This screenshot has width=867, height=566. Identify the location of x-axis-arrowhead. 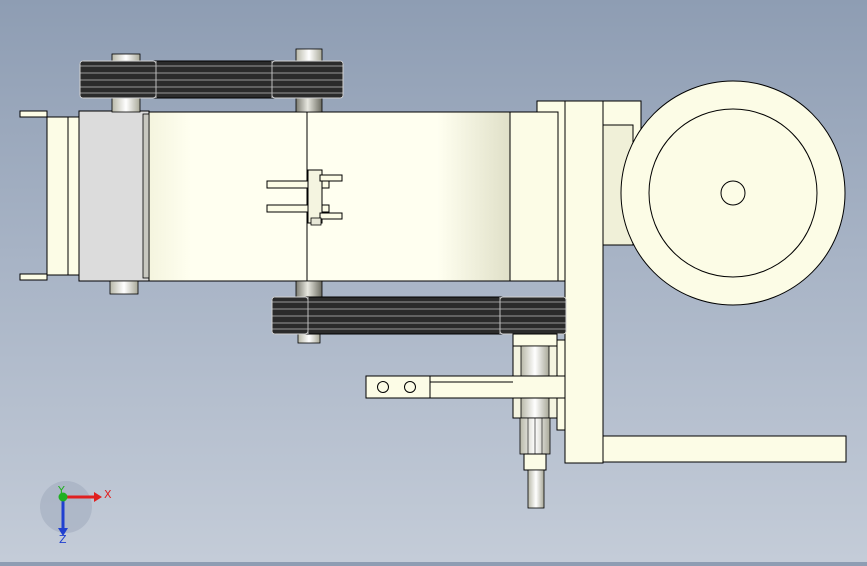
(98, 497).